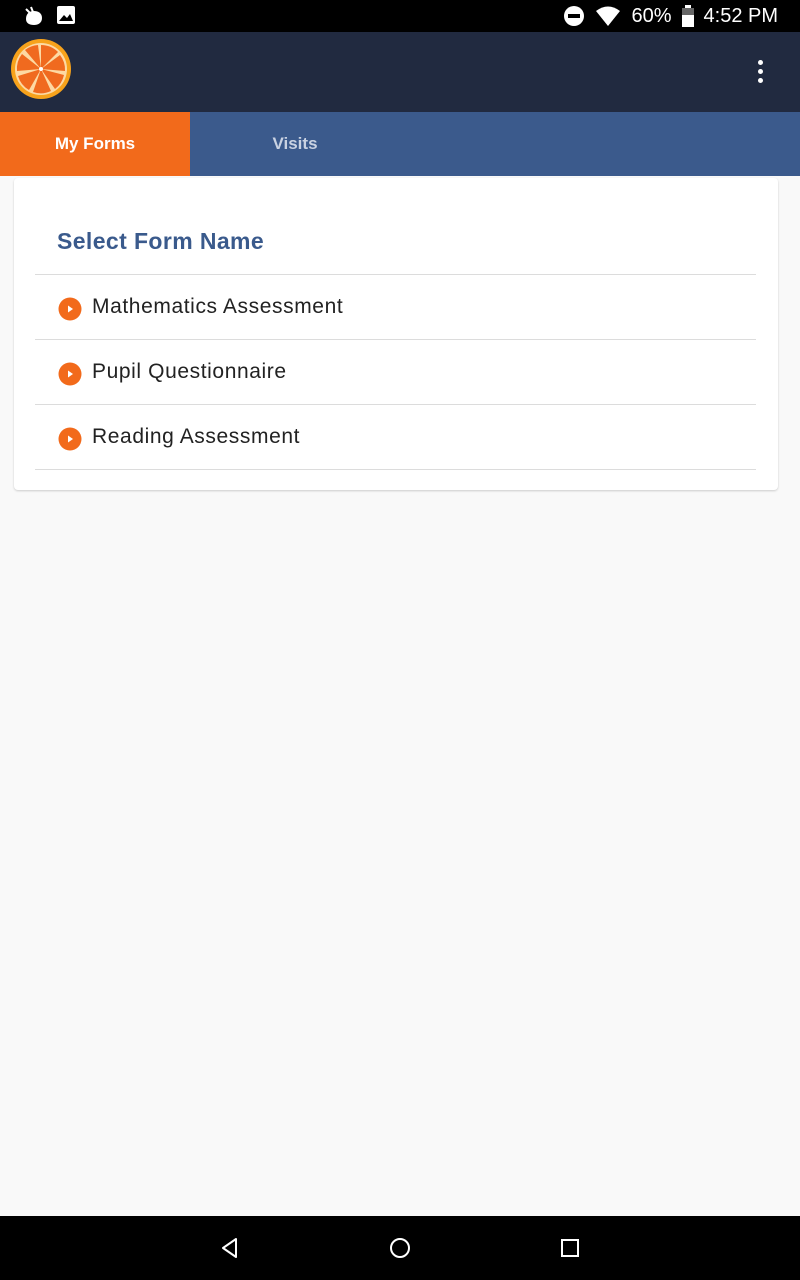  I want to click on form-item-pupil-questionnaire: Pupil Questionnaire, so click(395, 371).